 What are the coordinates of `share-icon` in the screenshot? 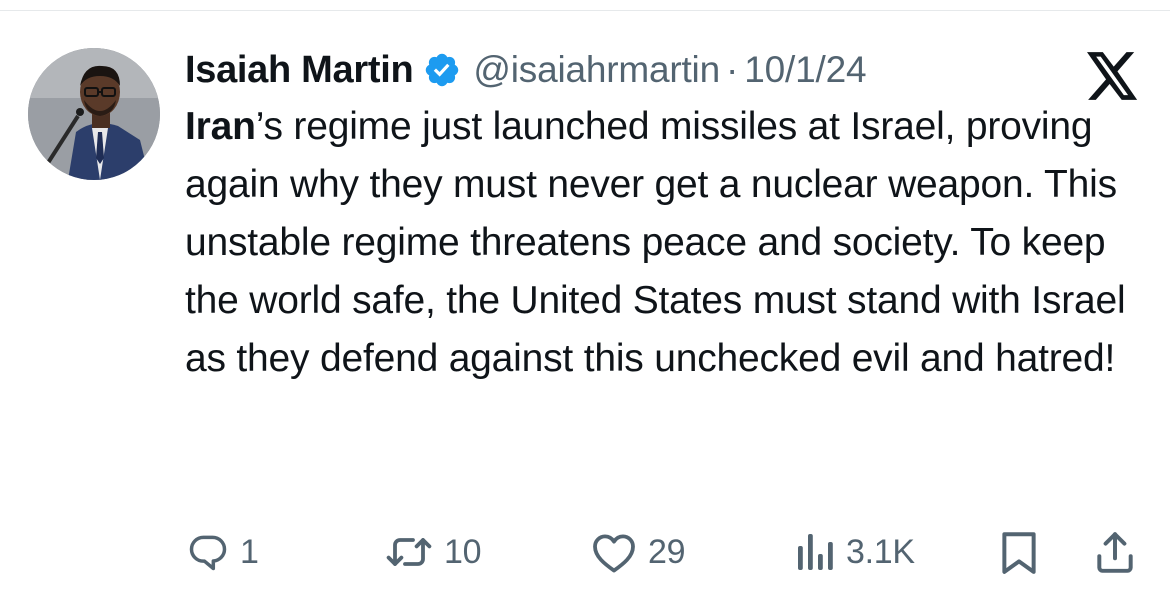 It's located at (1115, 552).